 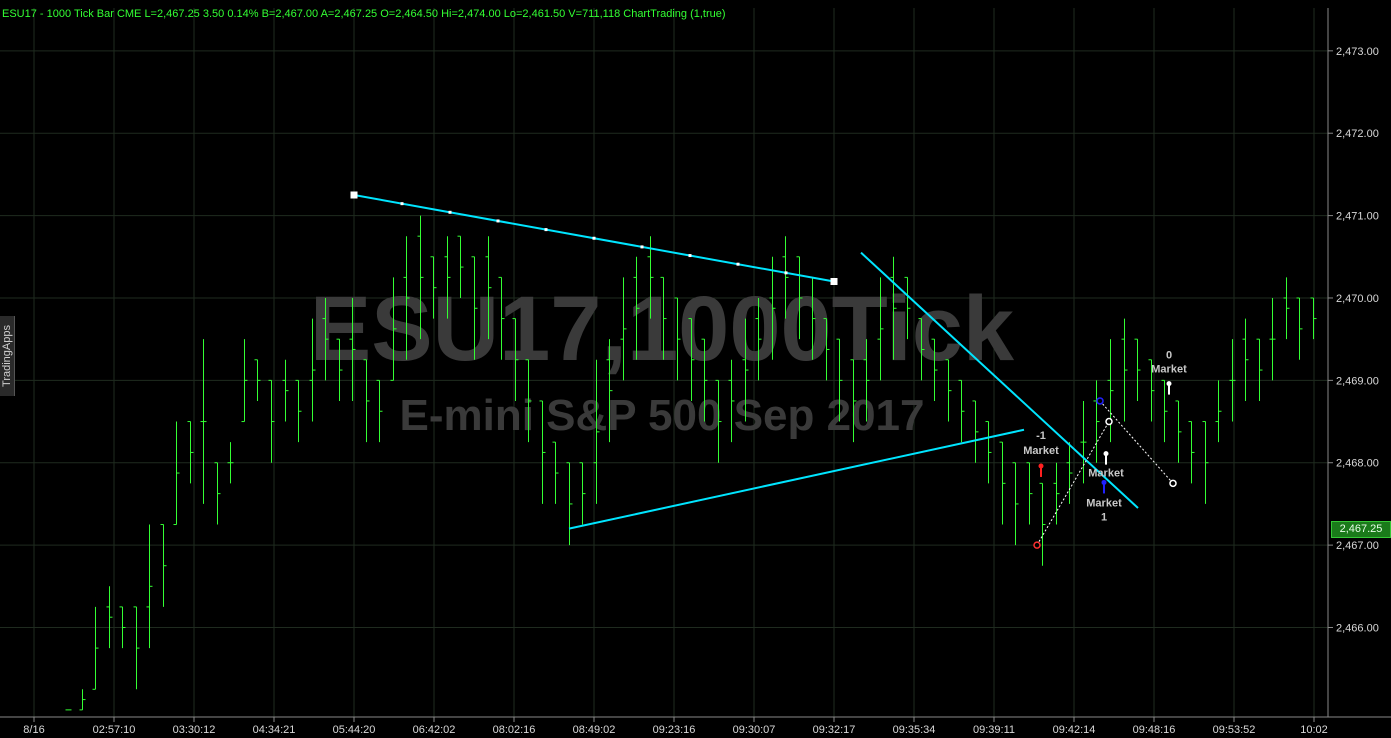 I want to click on trade-markers: -1 Market Market 1 Market 0 Market, so click(x=1105, y=449).